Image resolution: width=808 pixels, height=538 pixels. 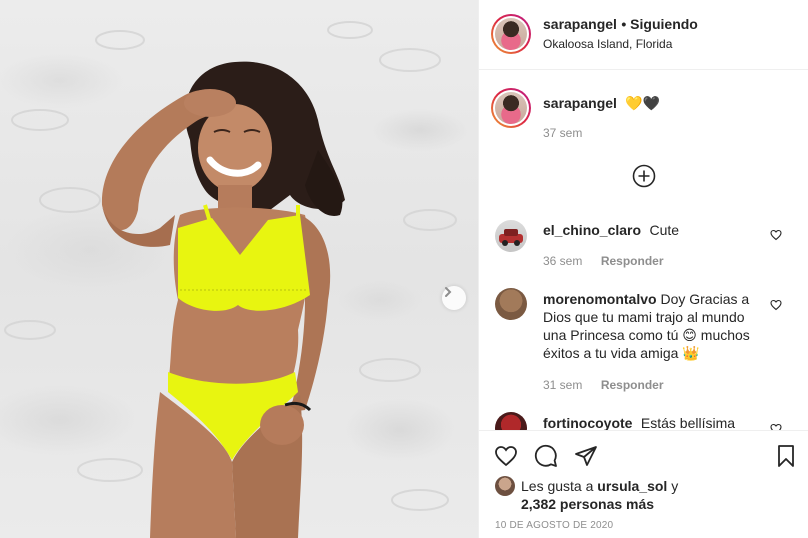 What do you see at coordinates (505, 486) in the screenshot?
I see `liker-avatar` at bounding box center [505, 486].